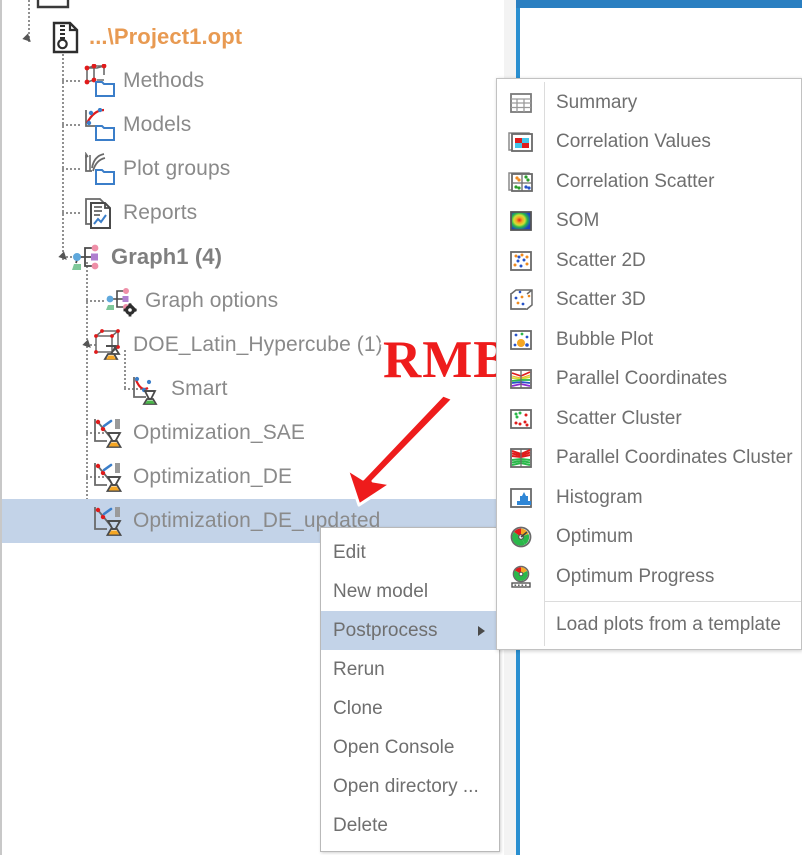 This screenshot has height=855, width=802. I want to click on tree-partial-parent-icon, so click(52, 5).